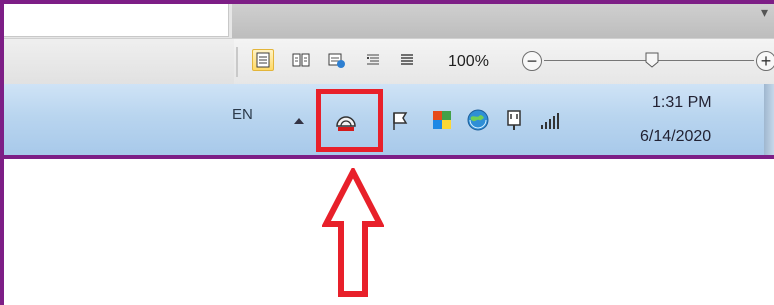  What do you see at coordinates (682, 103) in the screenshot?
I see `clock-time: 1:31 PM` at bounding box center [682, 103].